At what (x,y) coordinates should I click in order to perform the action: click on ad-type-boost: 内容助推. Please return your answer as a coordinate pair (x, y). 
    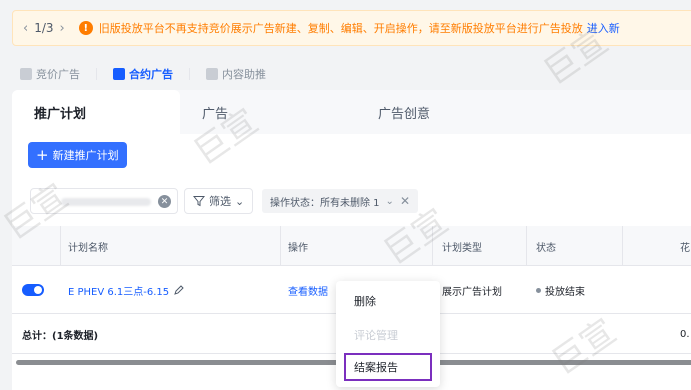
    Looking at the image, I should click on (236, 74).